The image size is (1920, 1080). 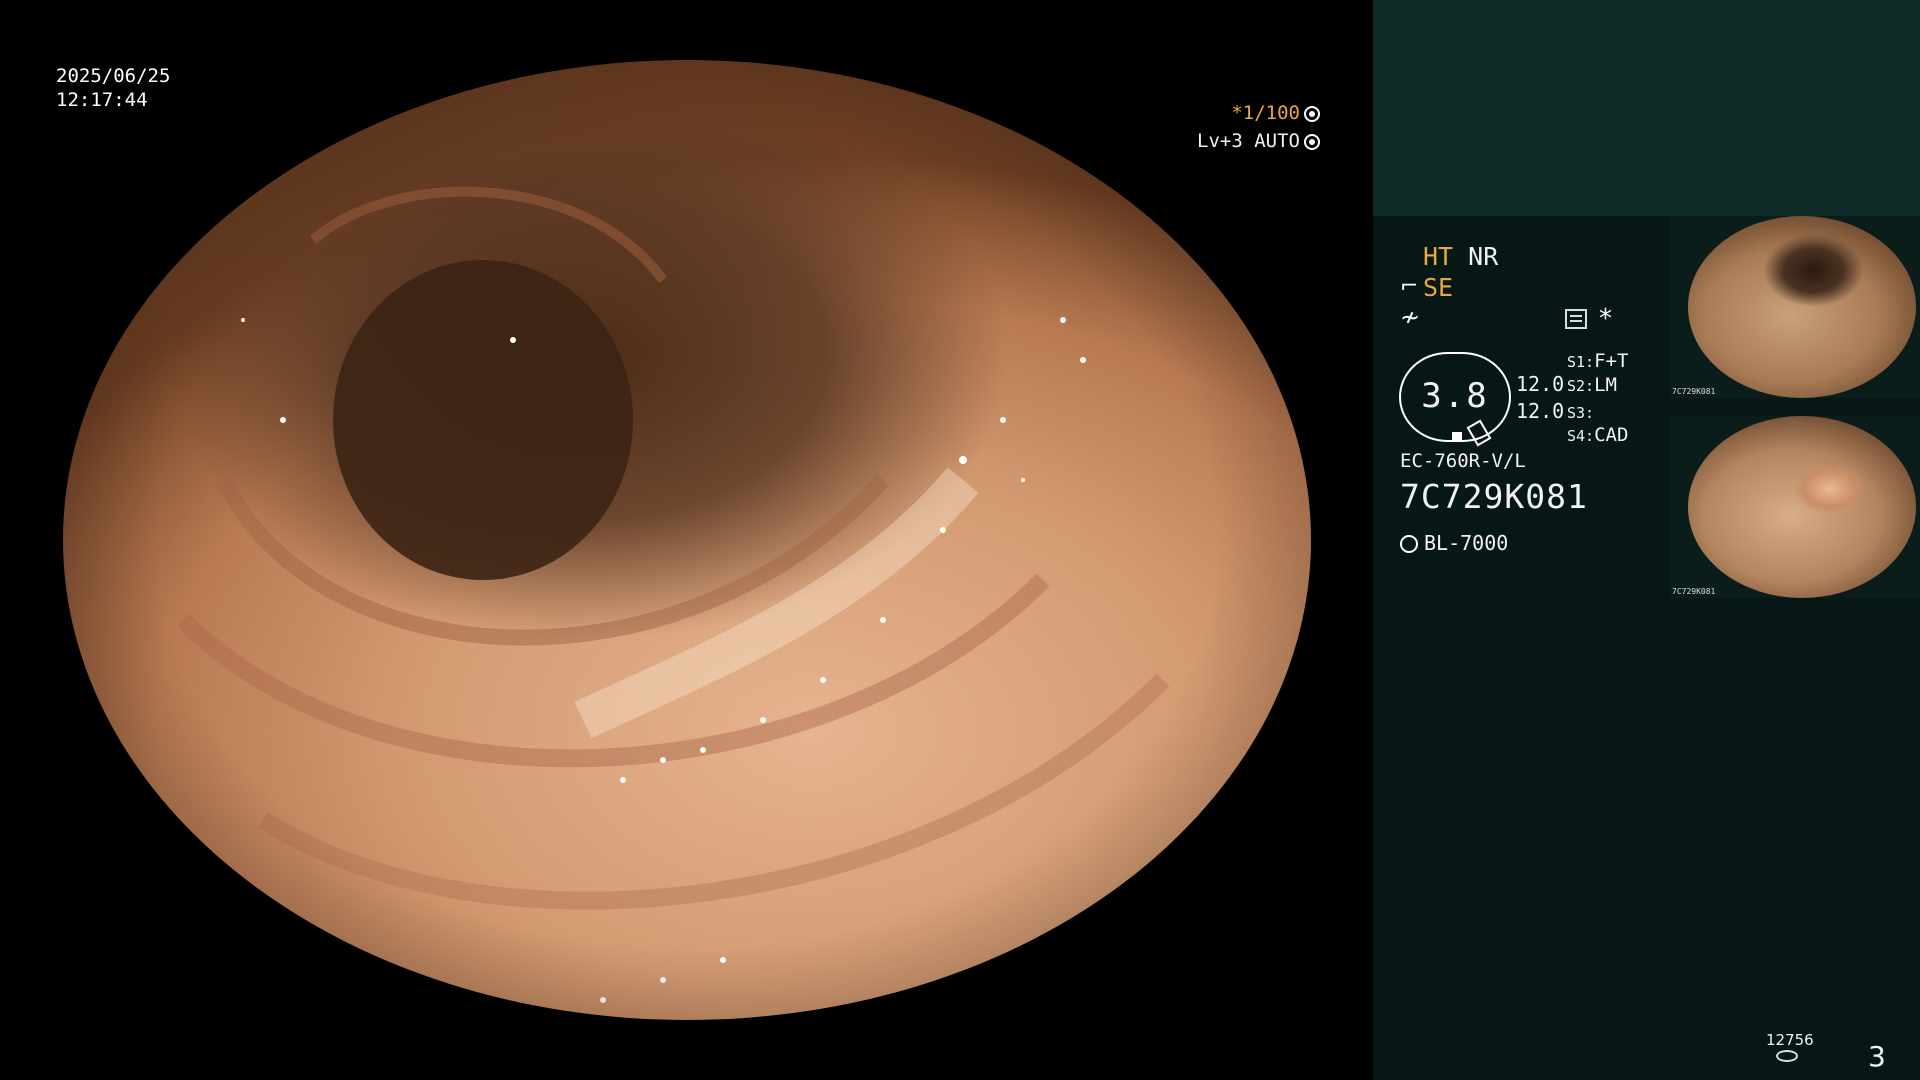 I want to click on value-2: 12.0, so click(x=1540, y=411).